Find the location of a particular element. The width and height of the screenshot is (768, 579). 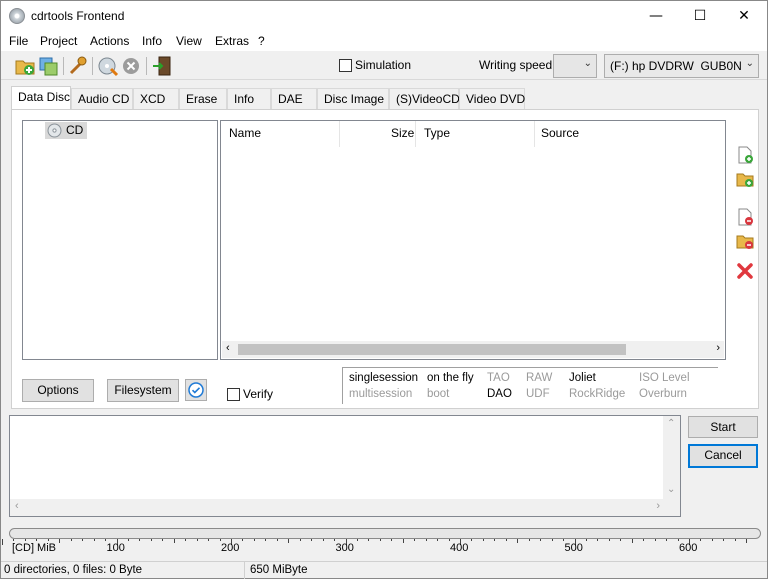

options-button: Options is located at coordinates (58, 390).